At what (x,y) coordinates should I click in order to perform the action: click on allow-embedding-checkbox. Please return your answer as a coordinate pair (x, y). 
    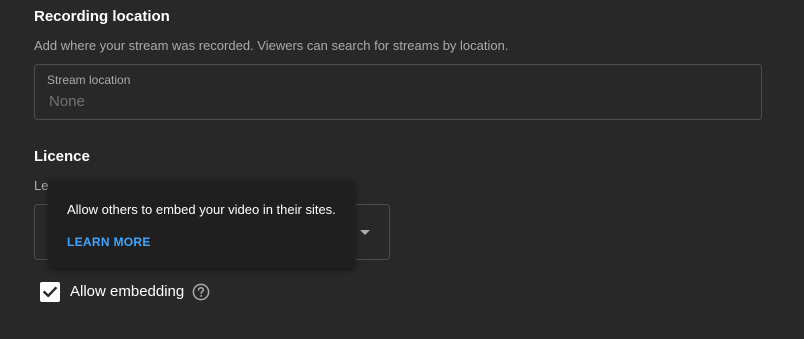
    Looking at the image, I should click on (50, 292).